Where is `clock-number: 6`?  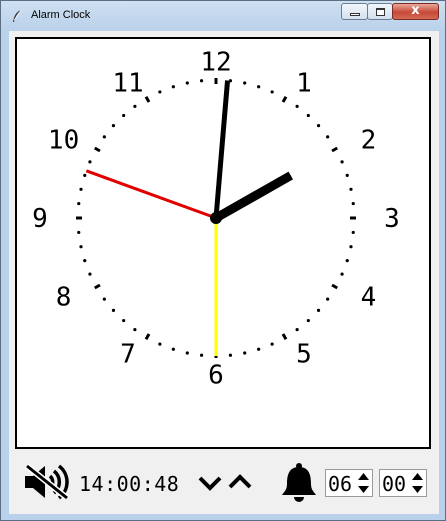
clock-number: 6 is located at coordinates (216, 376).